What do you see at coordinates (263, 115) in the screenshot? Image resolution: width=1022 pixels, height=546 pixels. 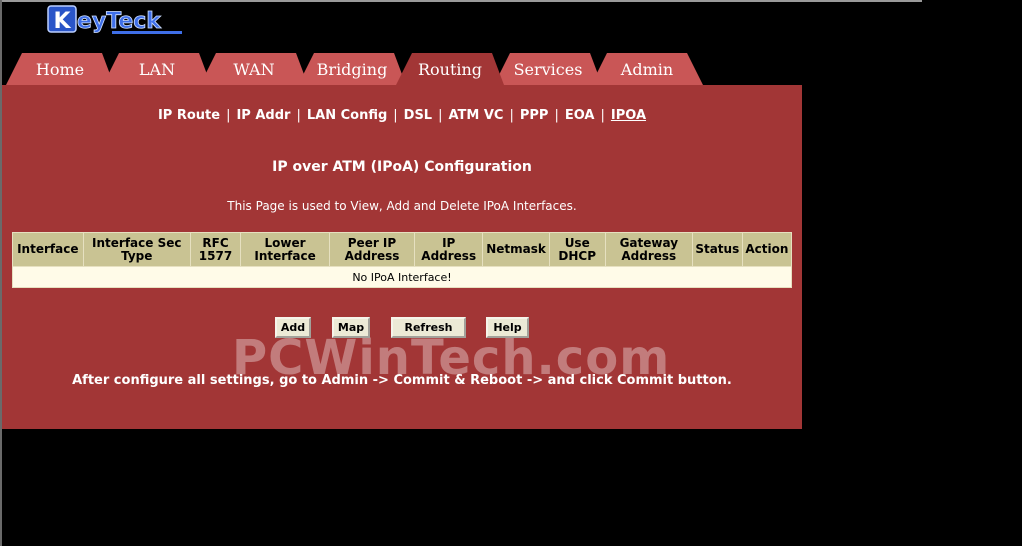 I see `subnav-ip-addr: IP Addr` at bounding box center [263, 115].